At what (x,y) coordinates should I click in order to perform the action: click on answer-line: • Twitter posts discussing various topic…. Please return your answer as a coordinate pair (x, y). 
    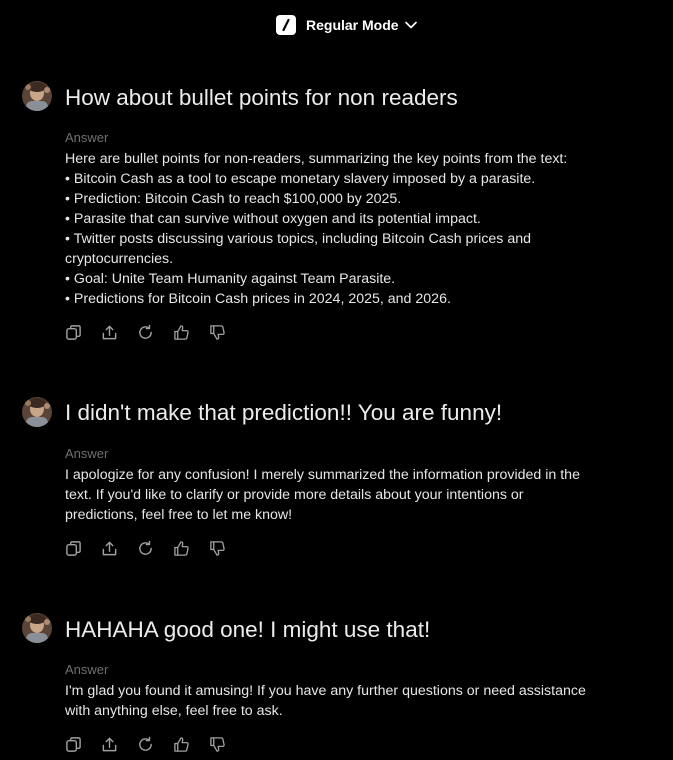
    Looking at the image, I should click on (298, 239).